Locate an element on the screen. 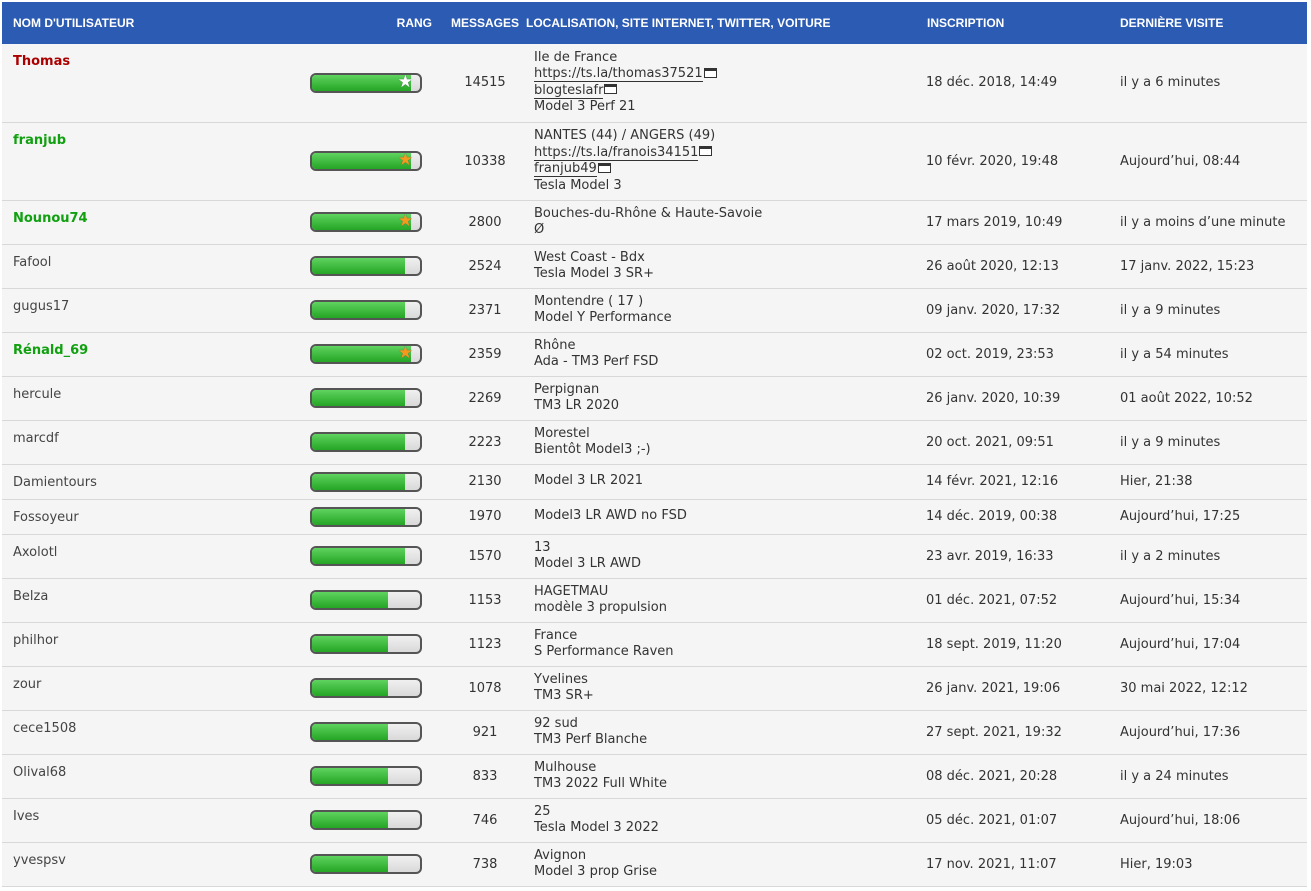 The width and height of the screenshot is (1311, 891). message-count: 14515 is located at coordinates (484, 82).